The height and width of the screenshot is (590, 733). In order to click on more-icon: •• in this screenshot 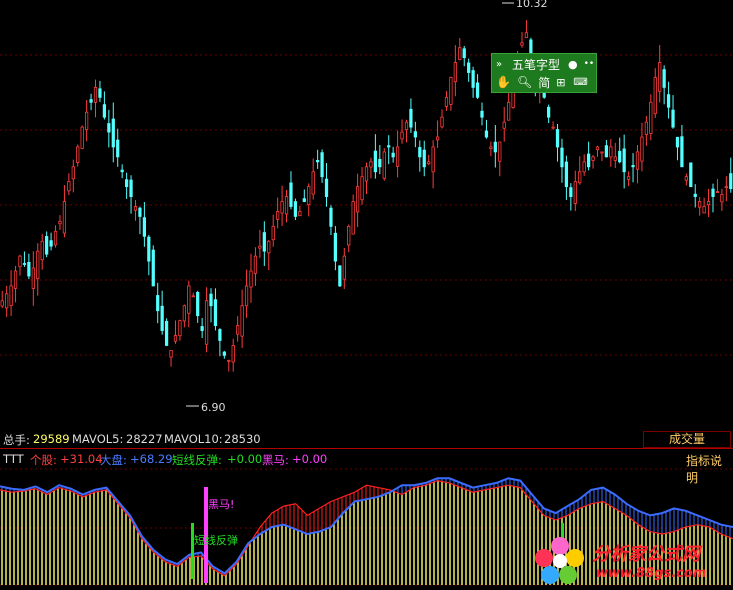, I will do `click(589, 64)`.